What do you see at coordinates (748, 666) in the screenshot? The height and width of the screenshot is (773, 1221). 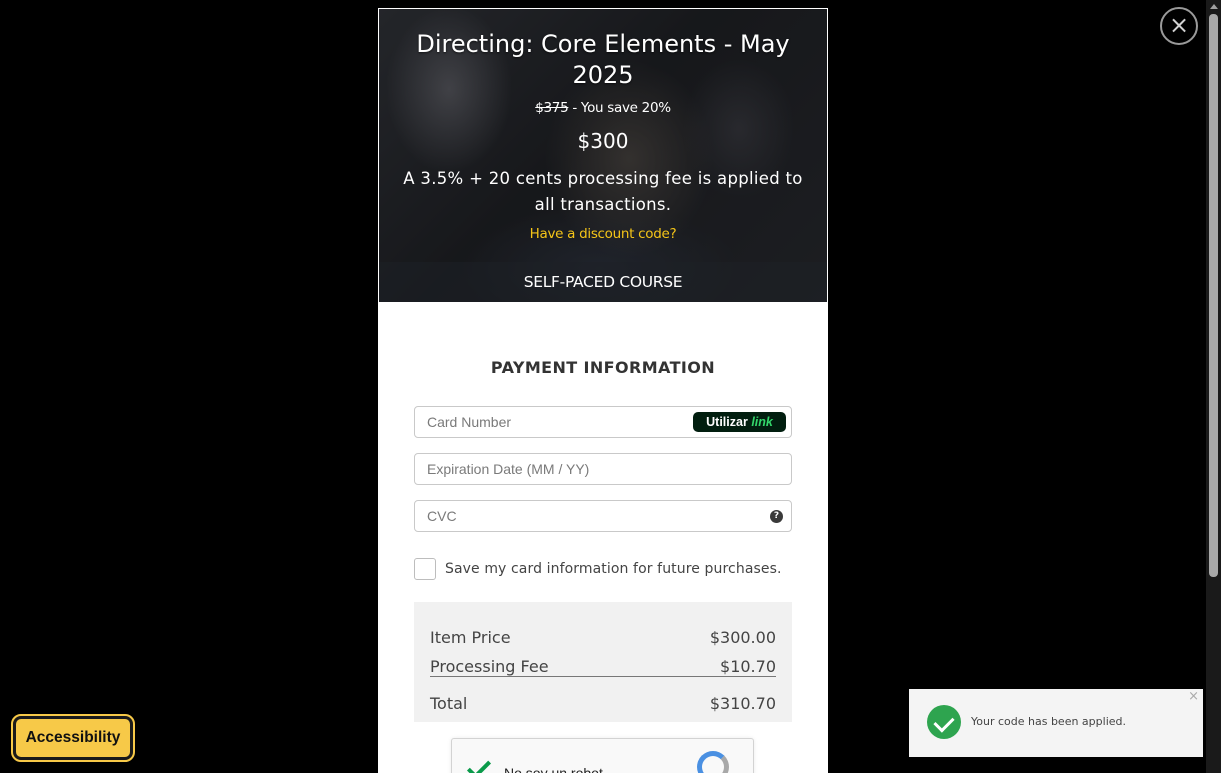 I see `summary-row-value: $10.70` at bounding box center [748, 666].